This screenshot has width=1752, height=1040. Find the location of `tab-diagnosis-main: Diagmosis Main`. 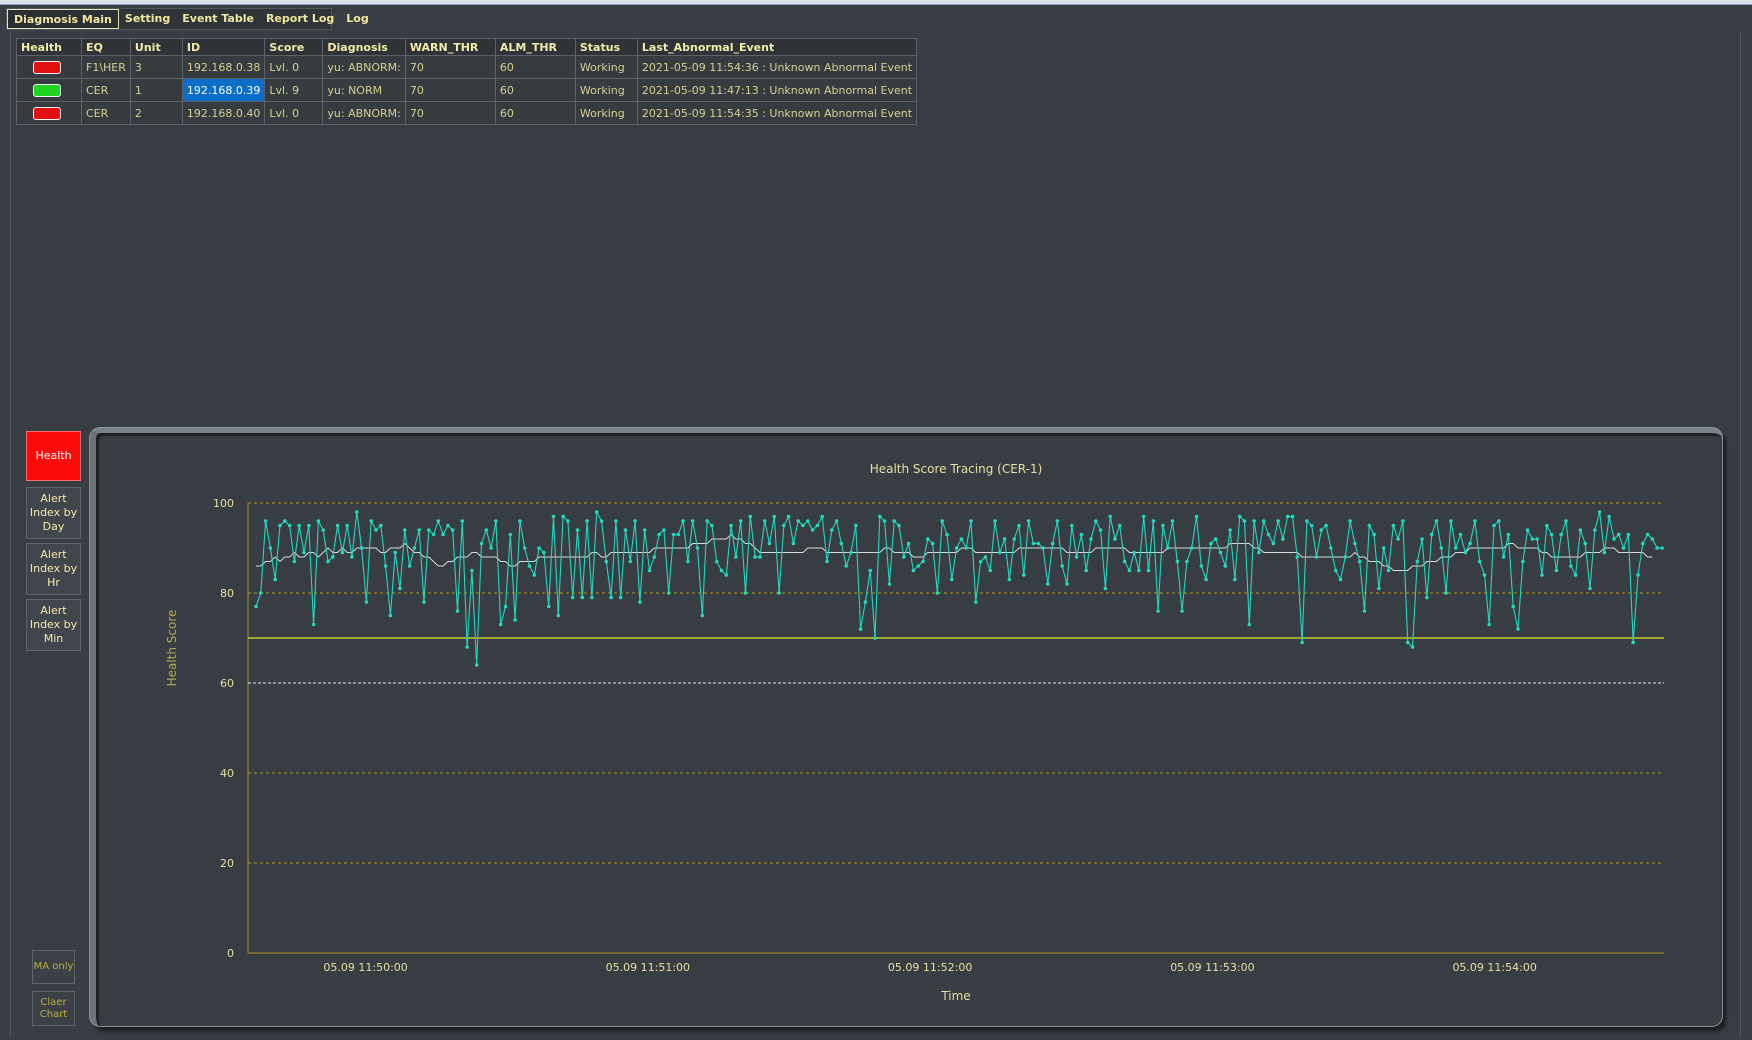

tab-diagnosis-main: Diagmosis Main is located at coordinates (63, 19).